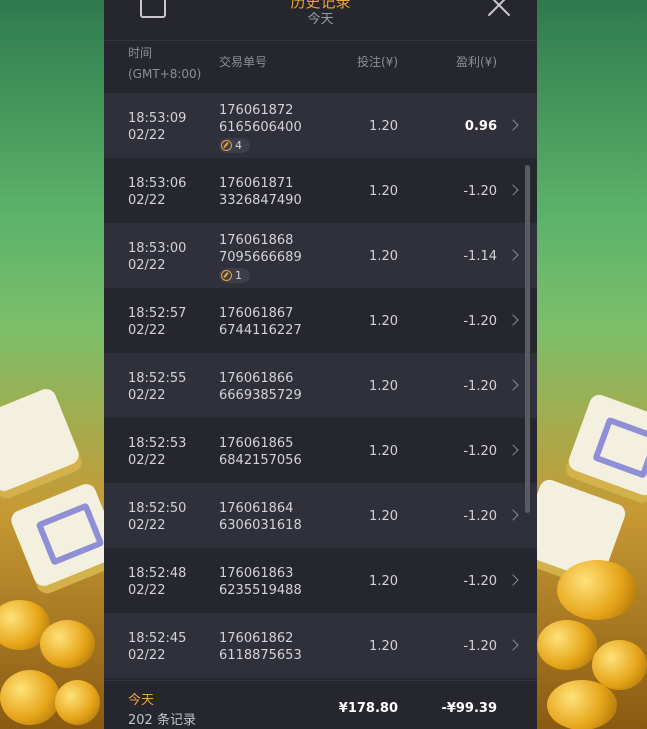 The width and height of the screenshot is (647, 729). What do you see at coordinates (234, 275) in the screenshot?
I see `free-spin-badge: 1` at bounding box center [234, 275].